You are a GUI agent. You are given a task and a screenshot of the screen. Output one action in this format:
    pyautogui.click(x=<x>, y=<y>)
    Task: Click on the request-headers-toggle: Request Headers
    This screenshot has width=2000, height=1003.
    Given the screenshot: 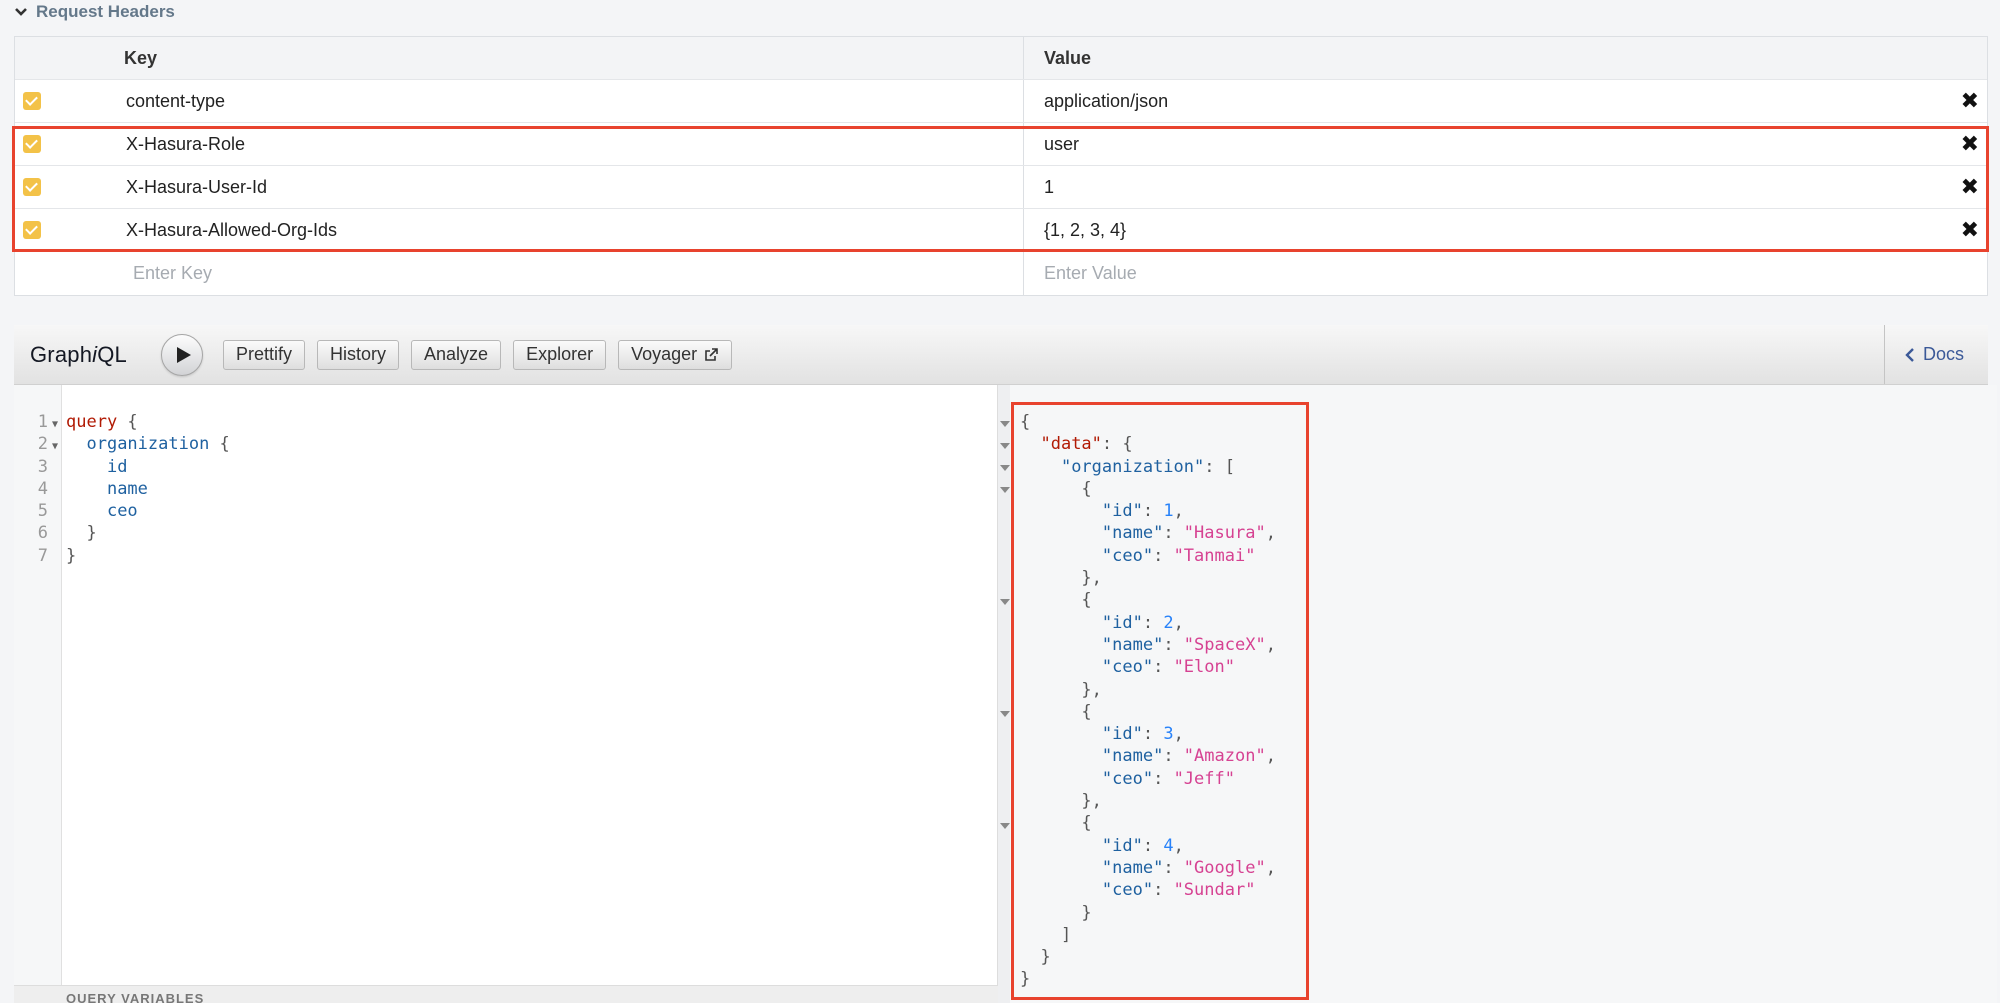 What is the action you would take?
    pyautogui.click(x=94, y=12)
    